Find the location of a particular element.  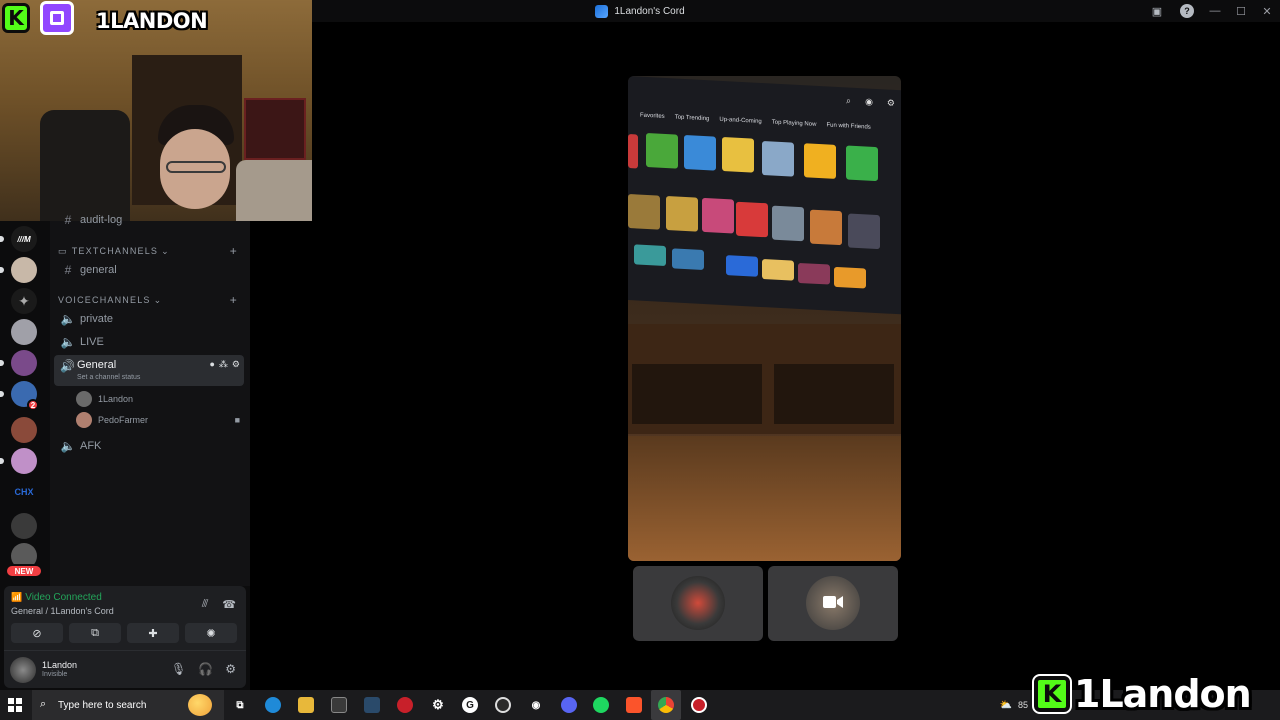

steam-icon: ◉ is located at coordinates (536, 705).